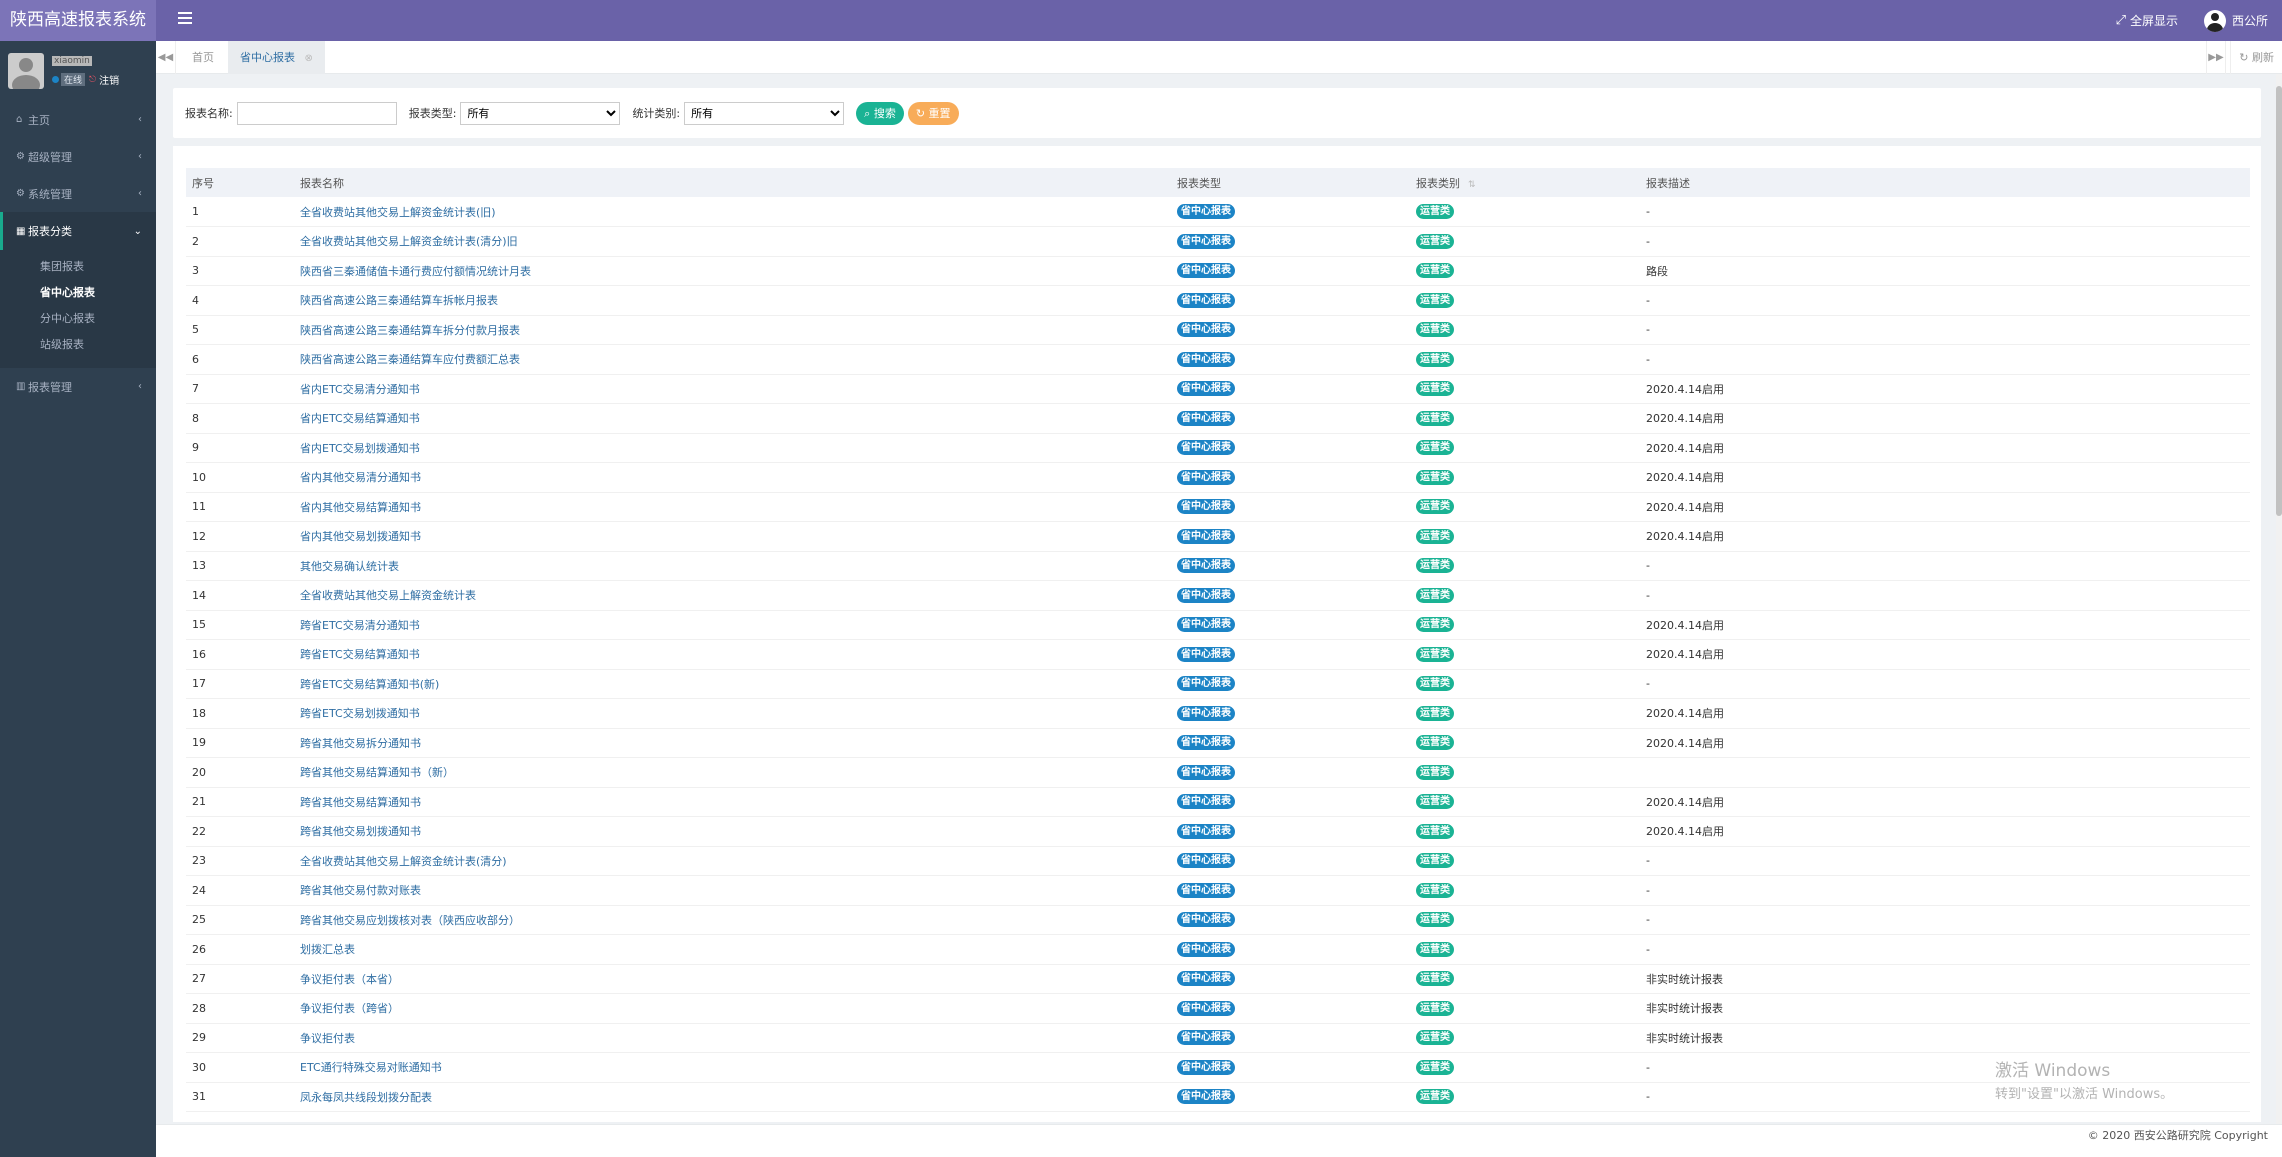 The image size is (2282, 1157). What do you see at coordinates (410, 330) in the screenshot?
I see `report-name-link: 陕西省高速公路三秦通结算车拆分付款月报表` at bounding box center [410, 330].